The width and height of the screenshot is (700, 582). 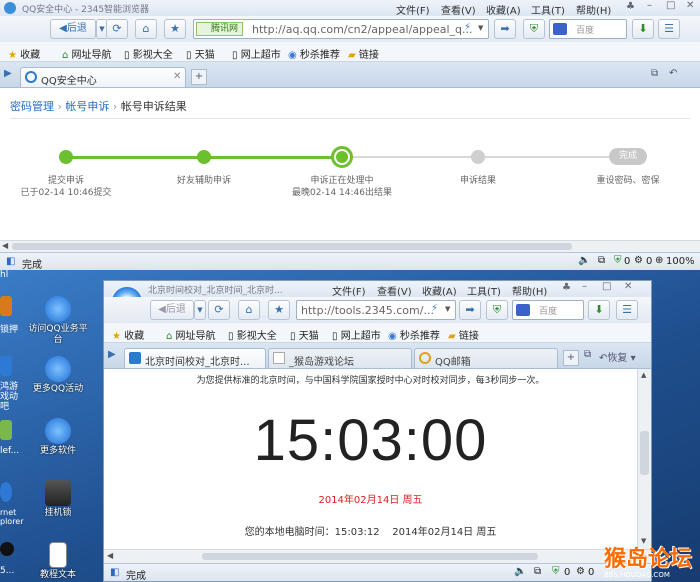 I want to click on address-bar: http://tools.2345.com/... ⚡ ▼, so click(x=376, y=310).